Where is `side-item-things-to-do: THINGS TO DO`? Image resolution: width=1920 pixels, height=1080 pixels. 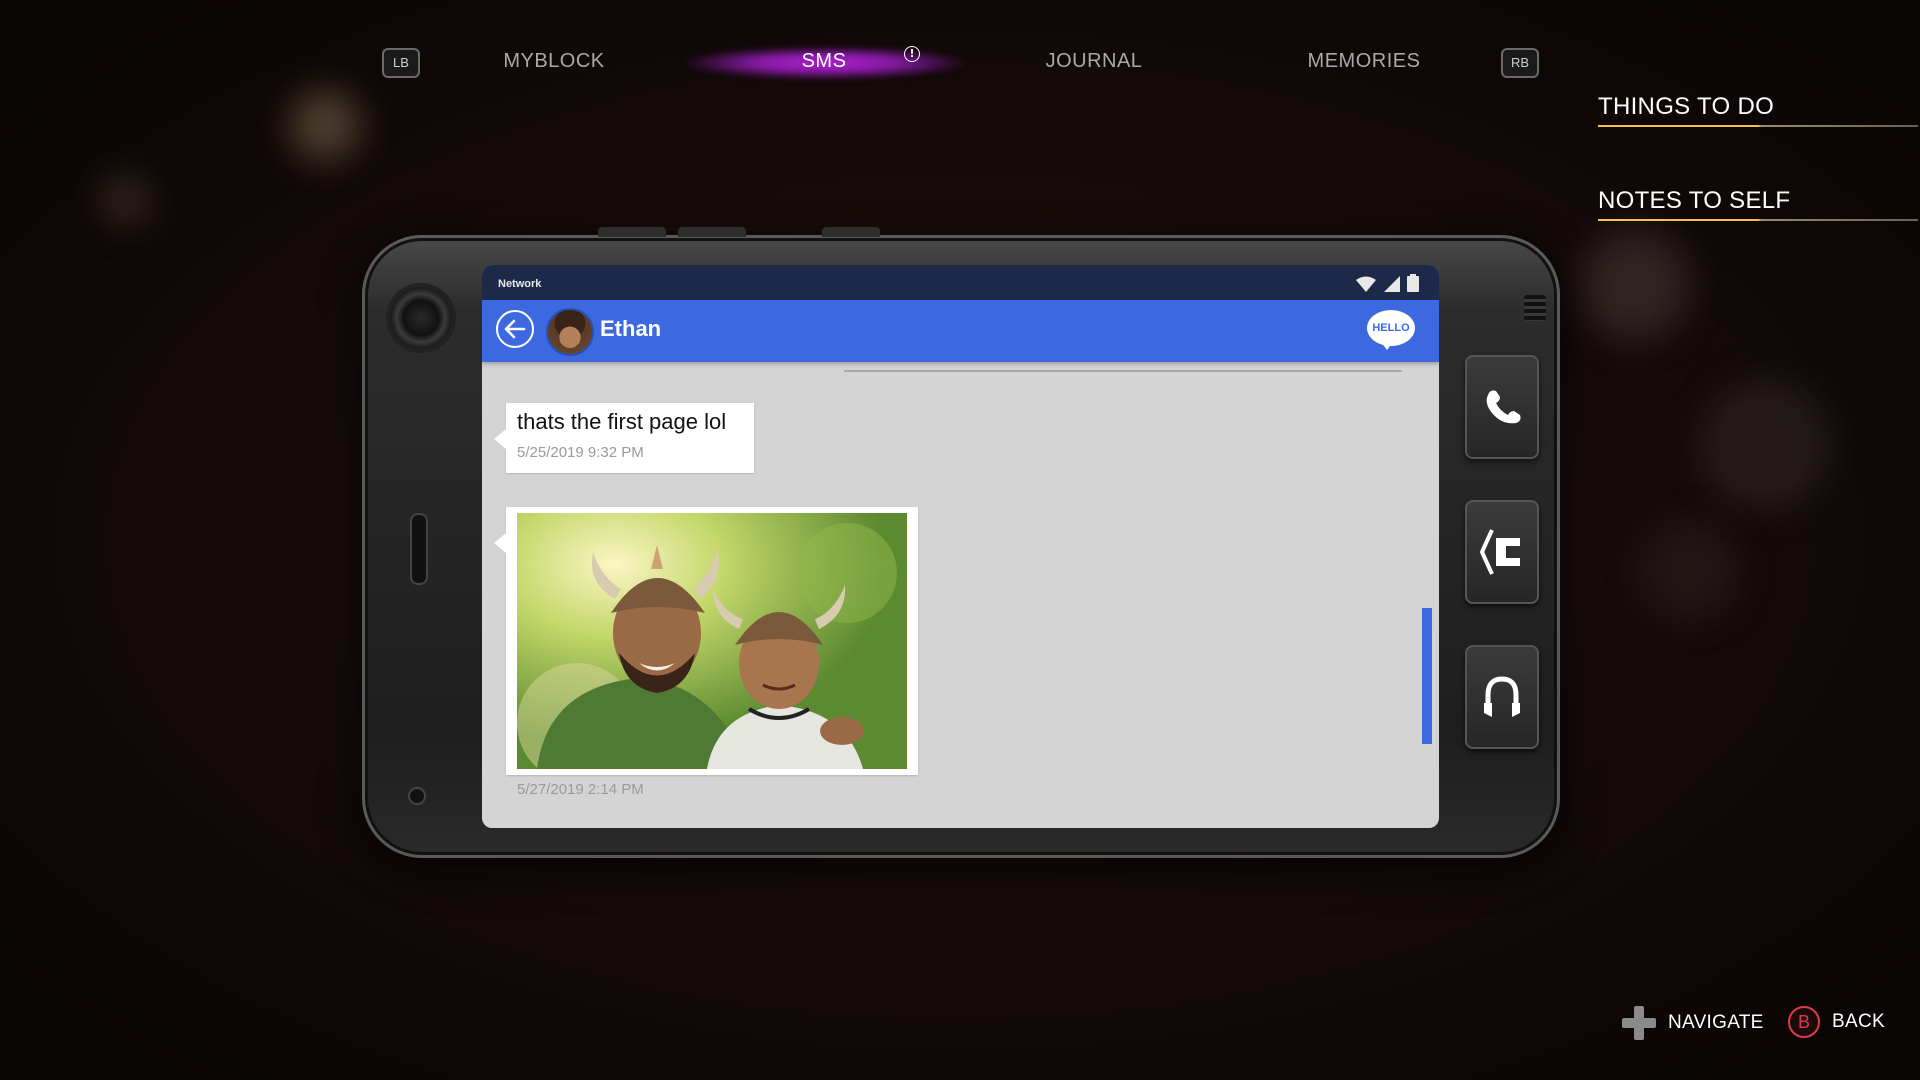
side-item-things-to-do: THINGS TO DO is located at coordinates (1758, 110).